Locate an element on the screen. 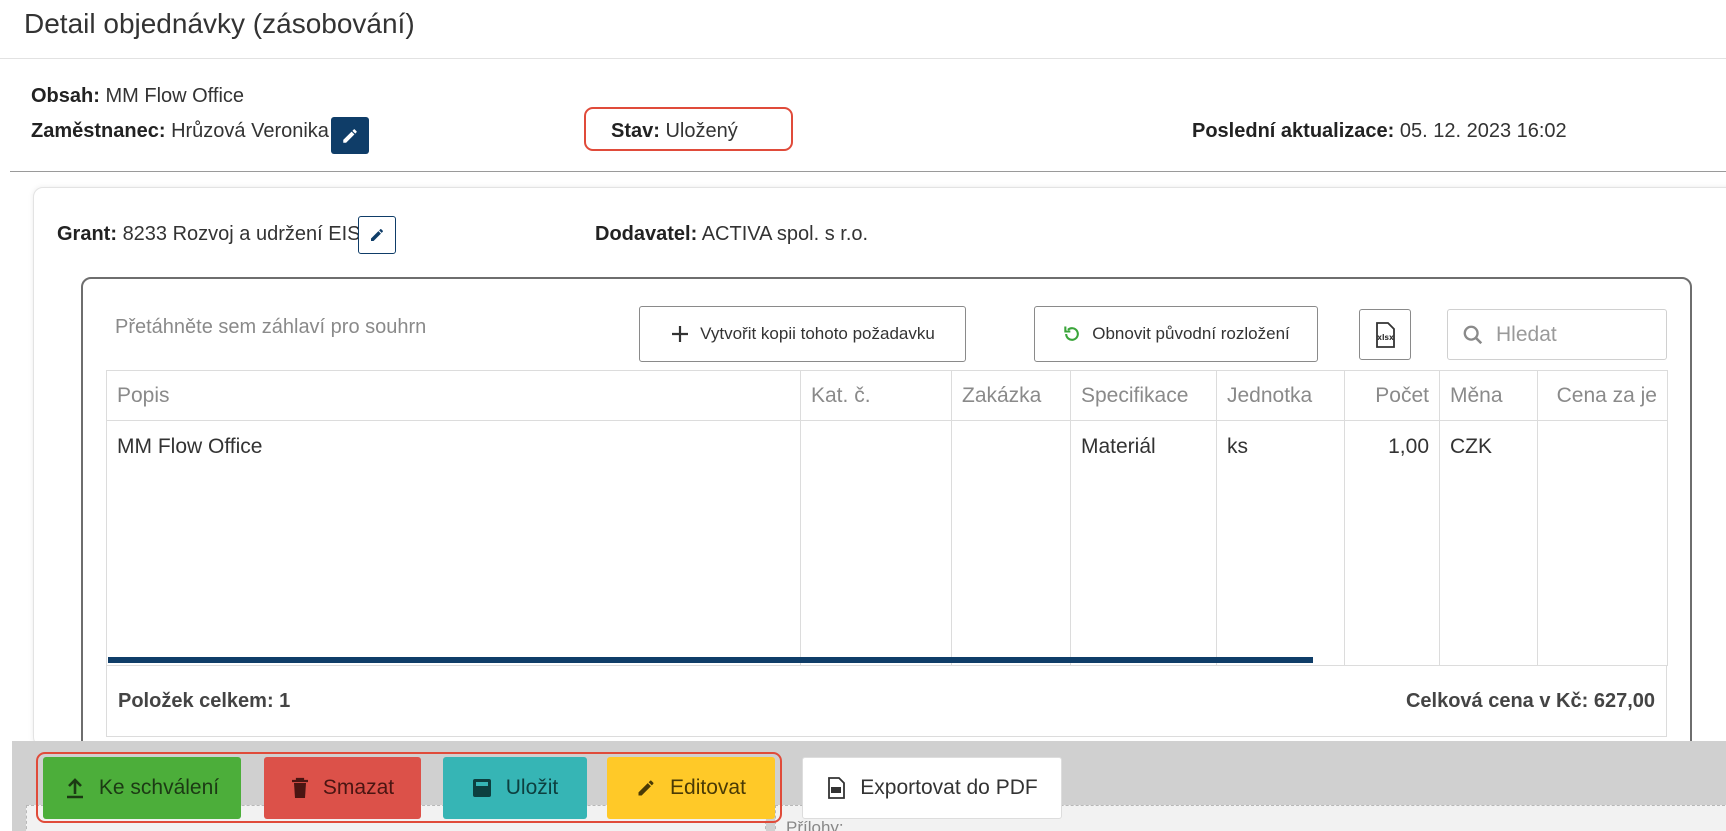 This screenshot has height=831, width=1726. export-xlsx-button: xlsx is located at coordinates (1385, 334).